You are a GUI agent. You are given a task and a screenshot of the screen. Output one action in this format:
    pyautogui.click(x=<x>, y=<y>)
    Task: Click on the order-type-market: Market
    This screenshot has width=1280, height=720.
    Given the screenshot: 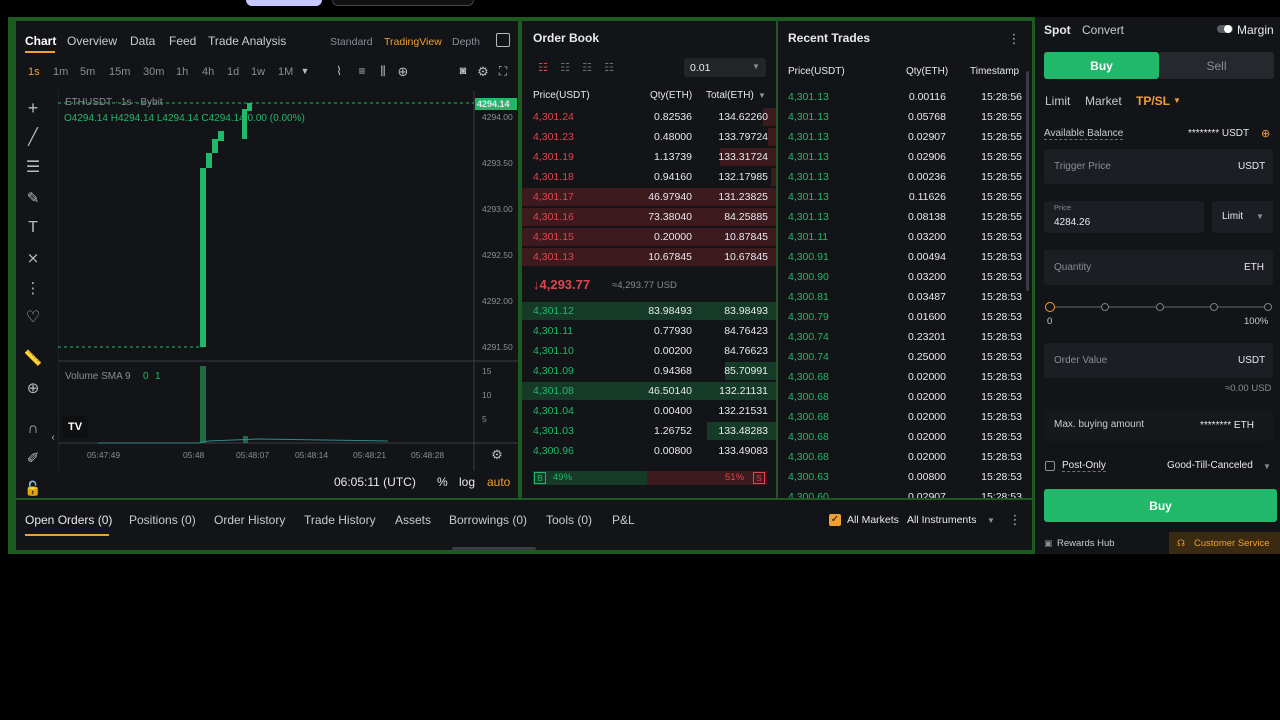 What is the action you would take?
    pyautogui.click(x=1103, y=101)
    